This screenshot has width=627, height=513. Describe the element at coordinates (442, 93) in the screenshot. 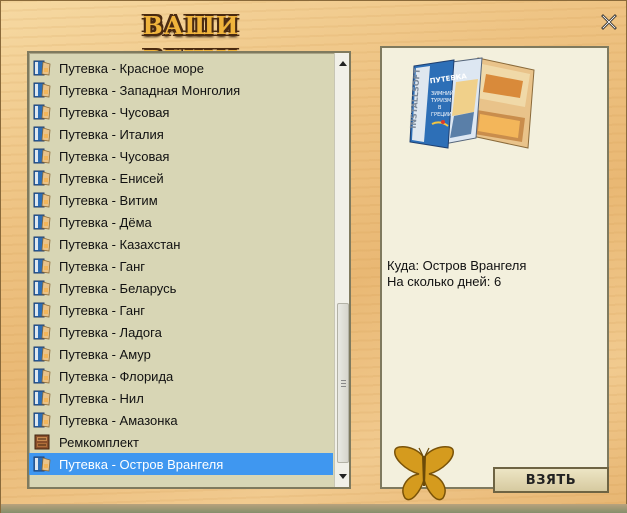

I see `brochure-line-1: ЗИМНИЙ` at that location.